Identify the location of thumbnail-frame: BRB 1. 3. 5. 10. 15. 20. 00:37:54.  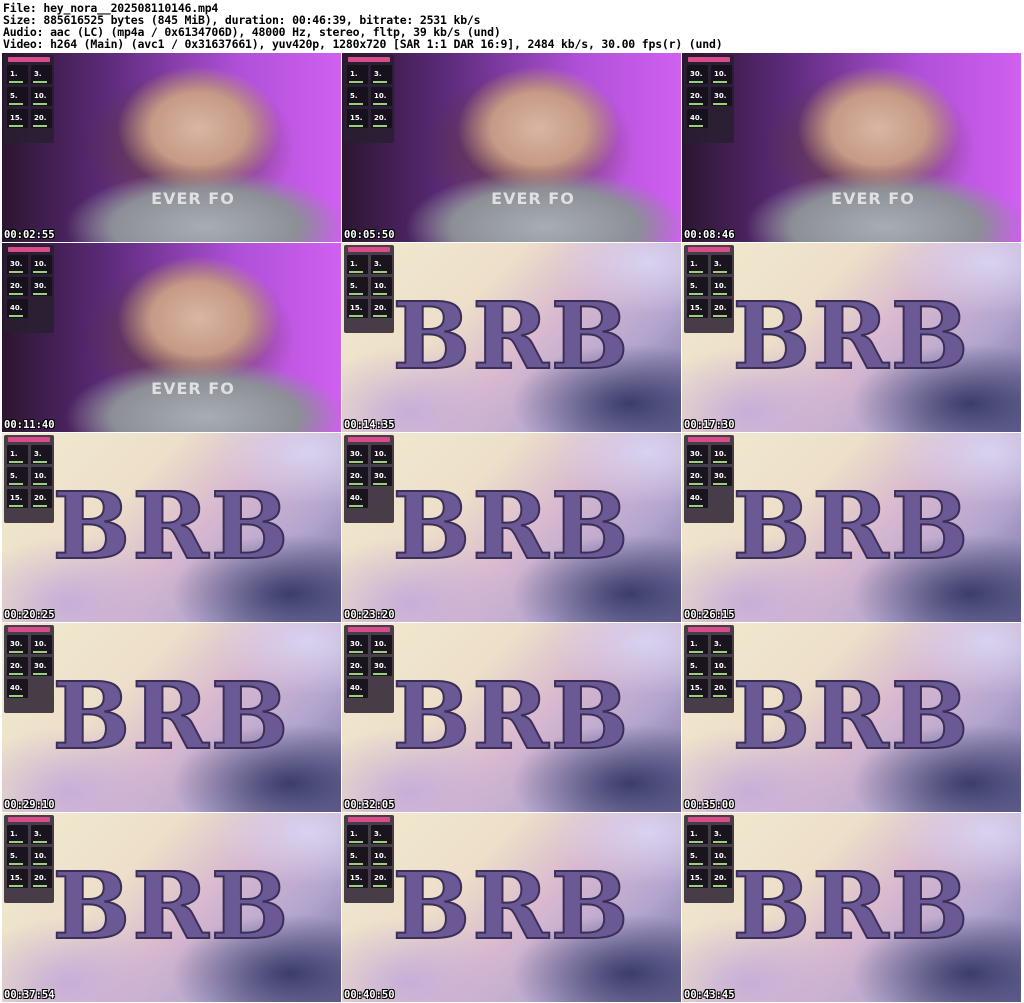
(171, 907).